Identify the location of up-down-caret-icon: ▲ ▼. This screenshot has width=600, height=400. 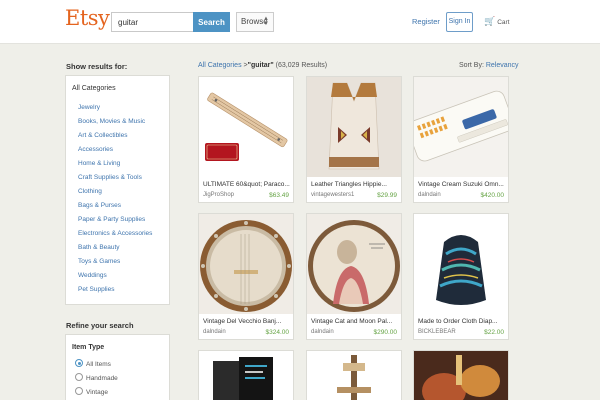
(266, 21).